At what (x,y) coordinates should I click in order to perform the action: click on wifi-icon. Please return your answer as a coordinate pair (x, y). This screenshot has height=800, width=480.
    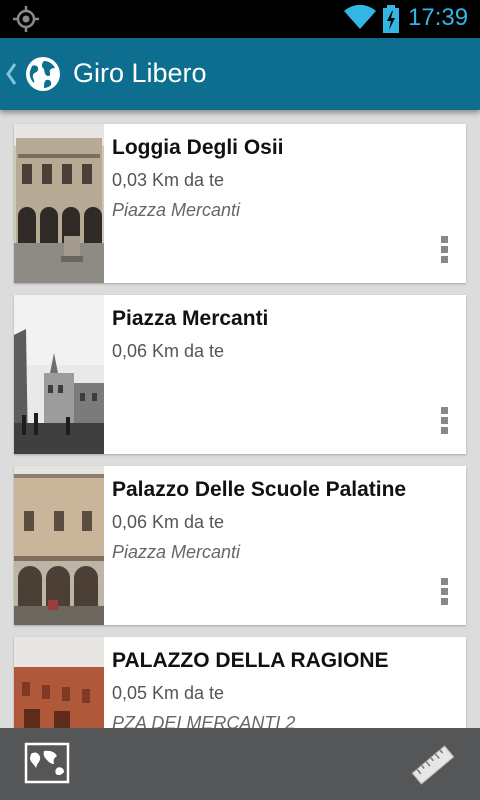
    Looking at the image, I should click on (360, 17).